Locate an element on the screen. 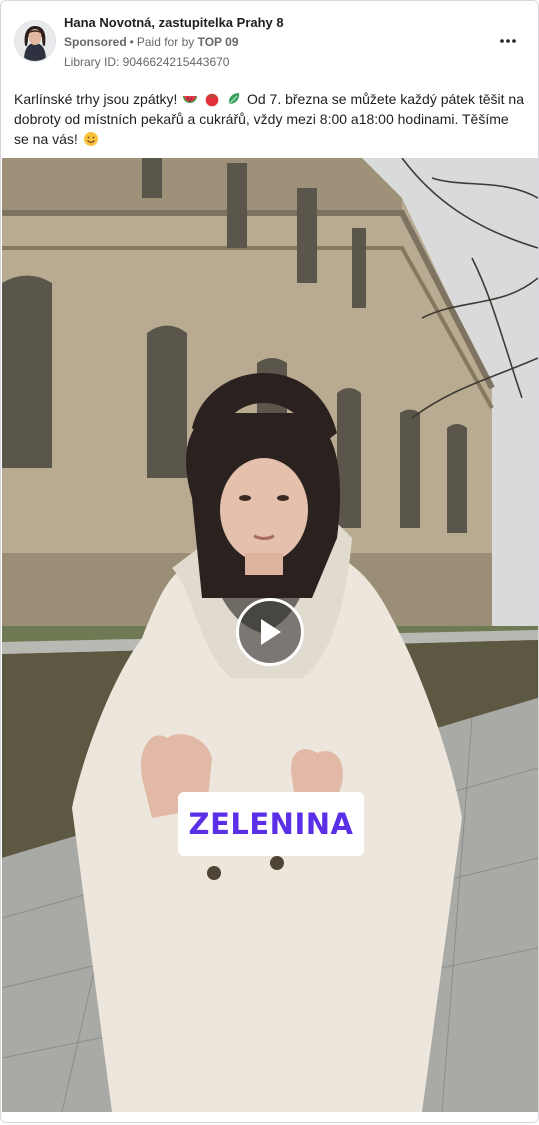 The image size is (539, 1125). video-caption-text: ZELENINA is located at coordinates (271, 824).